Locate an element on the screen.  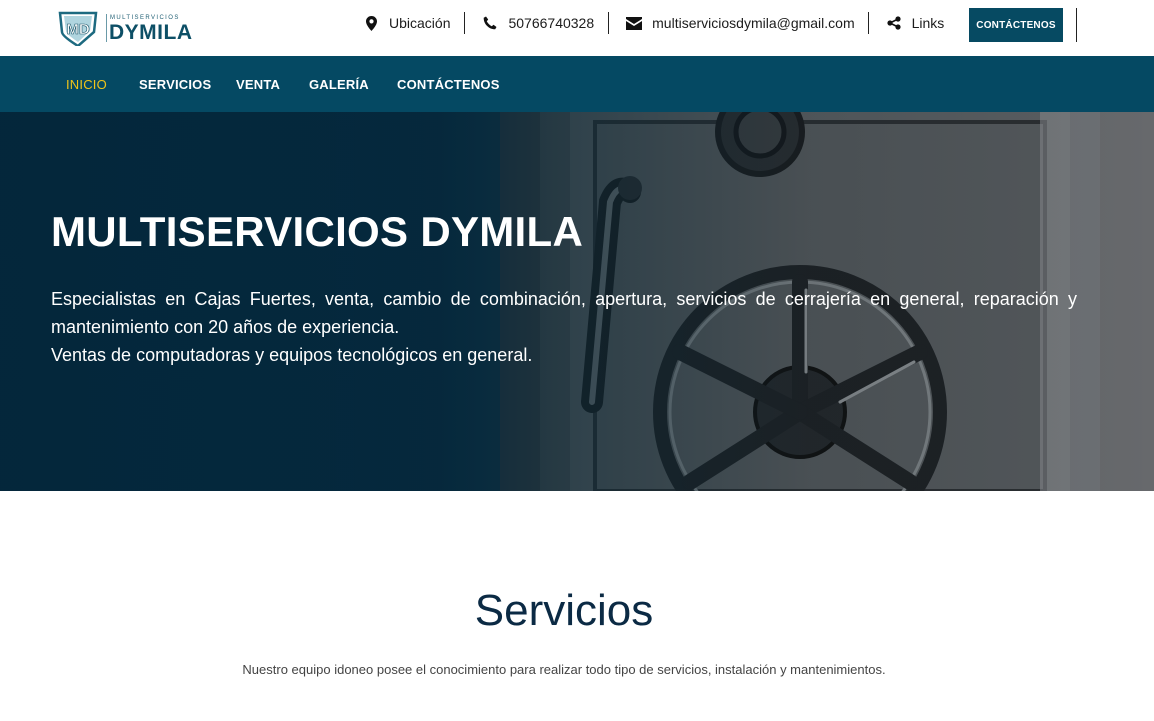
logo-badge-text: MD is located at coordinates (77, 29).